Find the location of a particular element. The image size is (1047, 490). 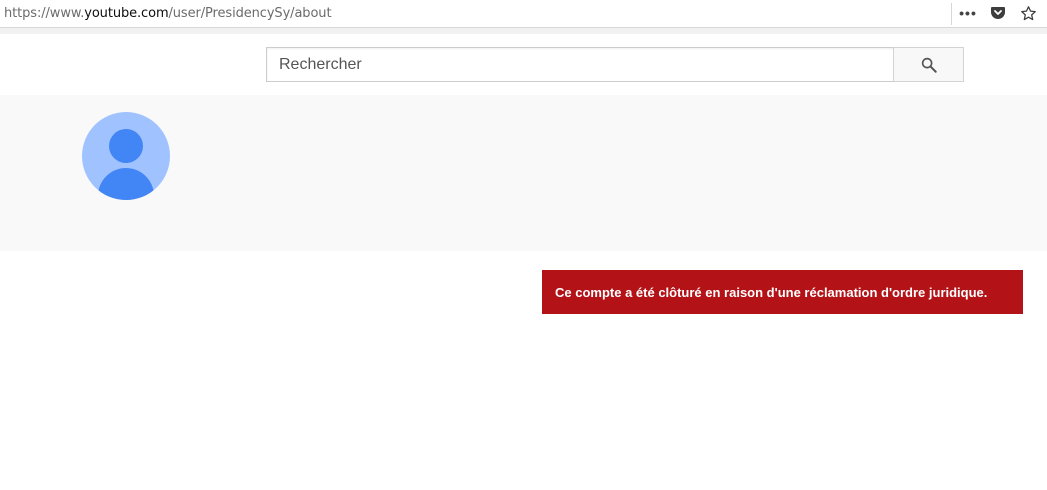

search-button is located at coordinates (928, 64).